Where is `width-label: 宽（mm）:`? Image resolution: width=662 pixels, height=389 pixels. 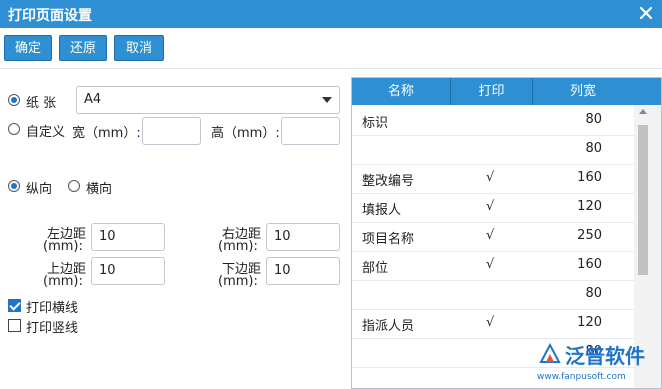
width-label: 宽（mm）: is located at coordinates (106, 133).